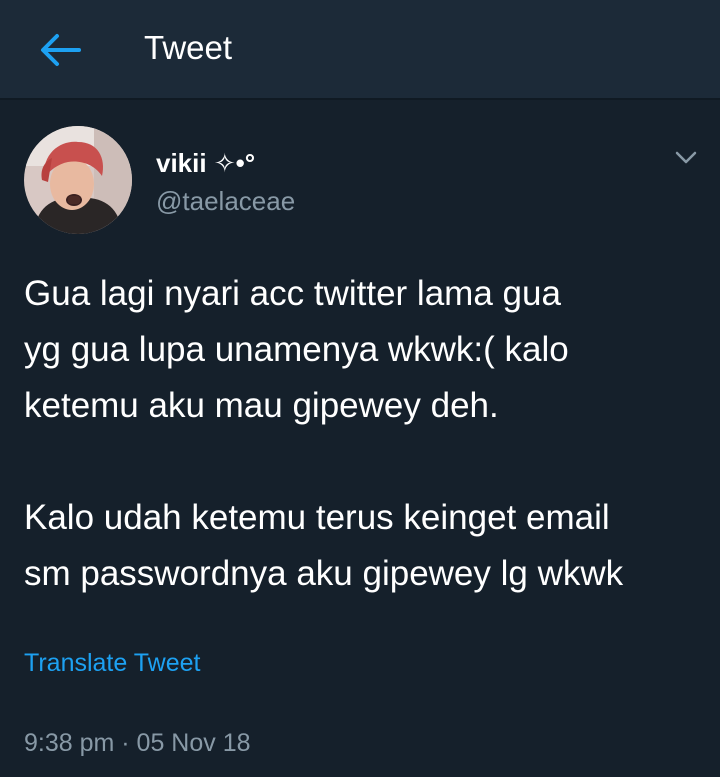 This screenshot has width=720, height=777. Describe the element at coordinates (360, 50) in the screenshot. I see `top-bar: Tweet` at that location.